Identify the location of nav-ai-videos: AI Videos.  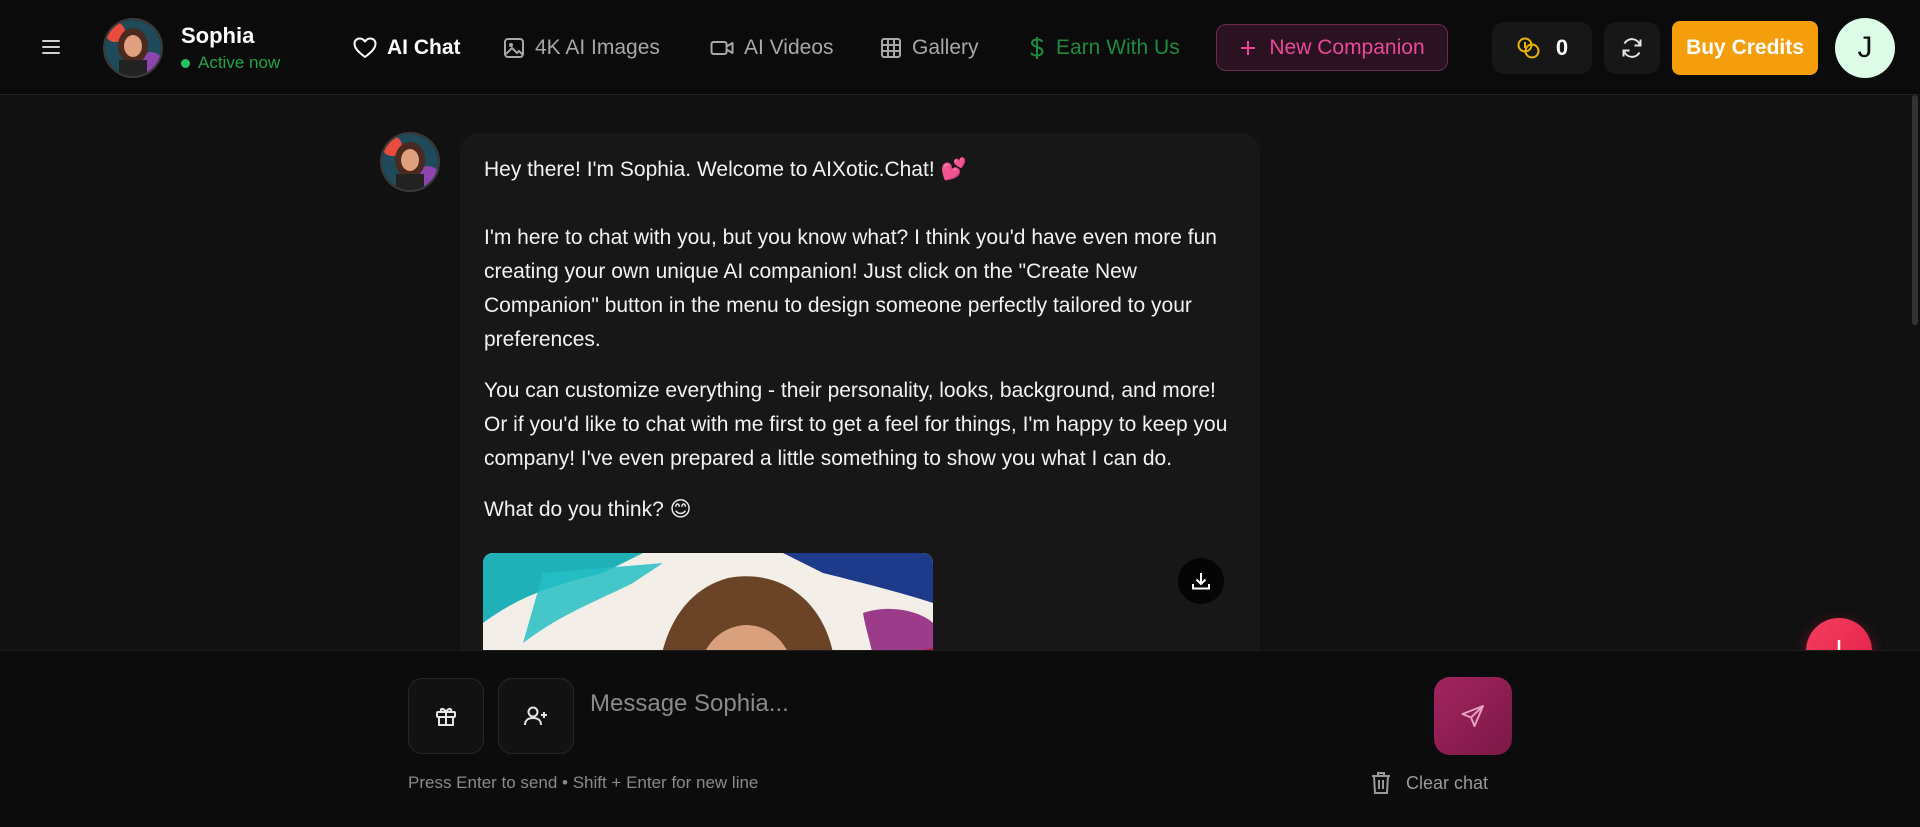
(772, 48).